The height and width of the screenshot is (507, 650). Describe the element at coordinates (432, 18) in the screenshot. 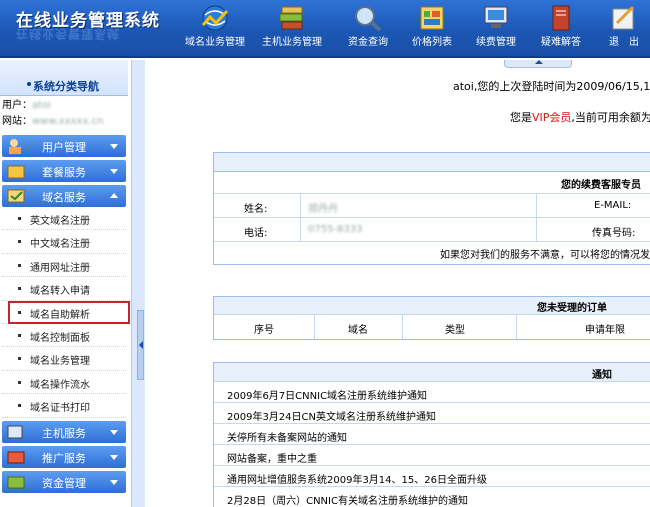

I see `price-list-icon` at that location.